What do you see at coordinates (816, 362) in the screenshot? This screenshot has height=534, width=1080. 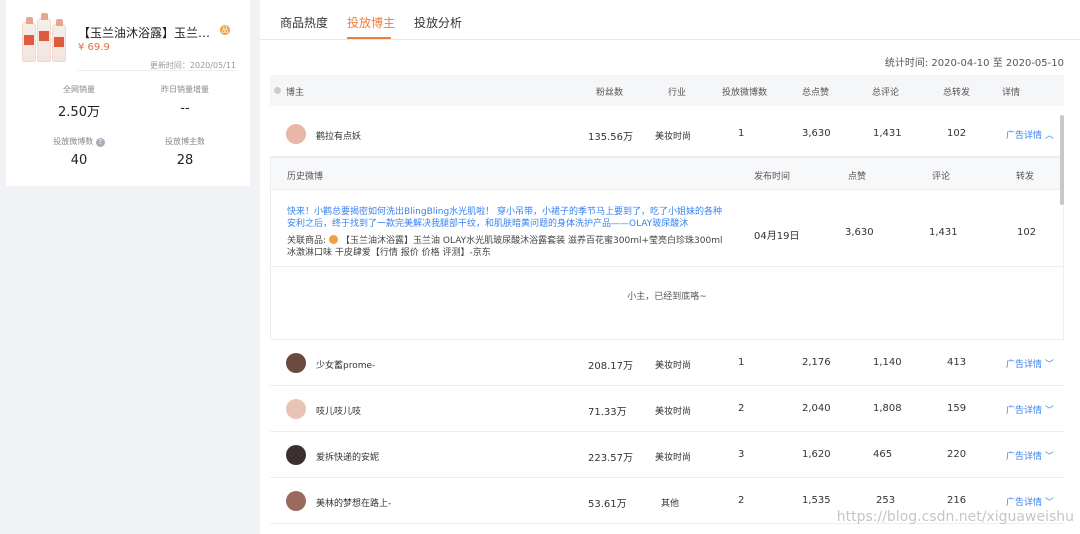 I see `likes: 2,176` at bounding box center [816, 362].